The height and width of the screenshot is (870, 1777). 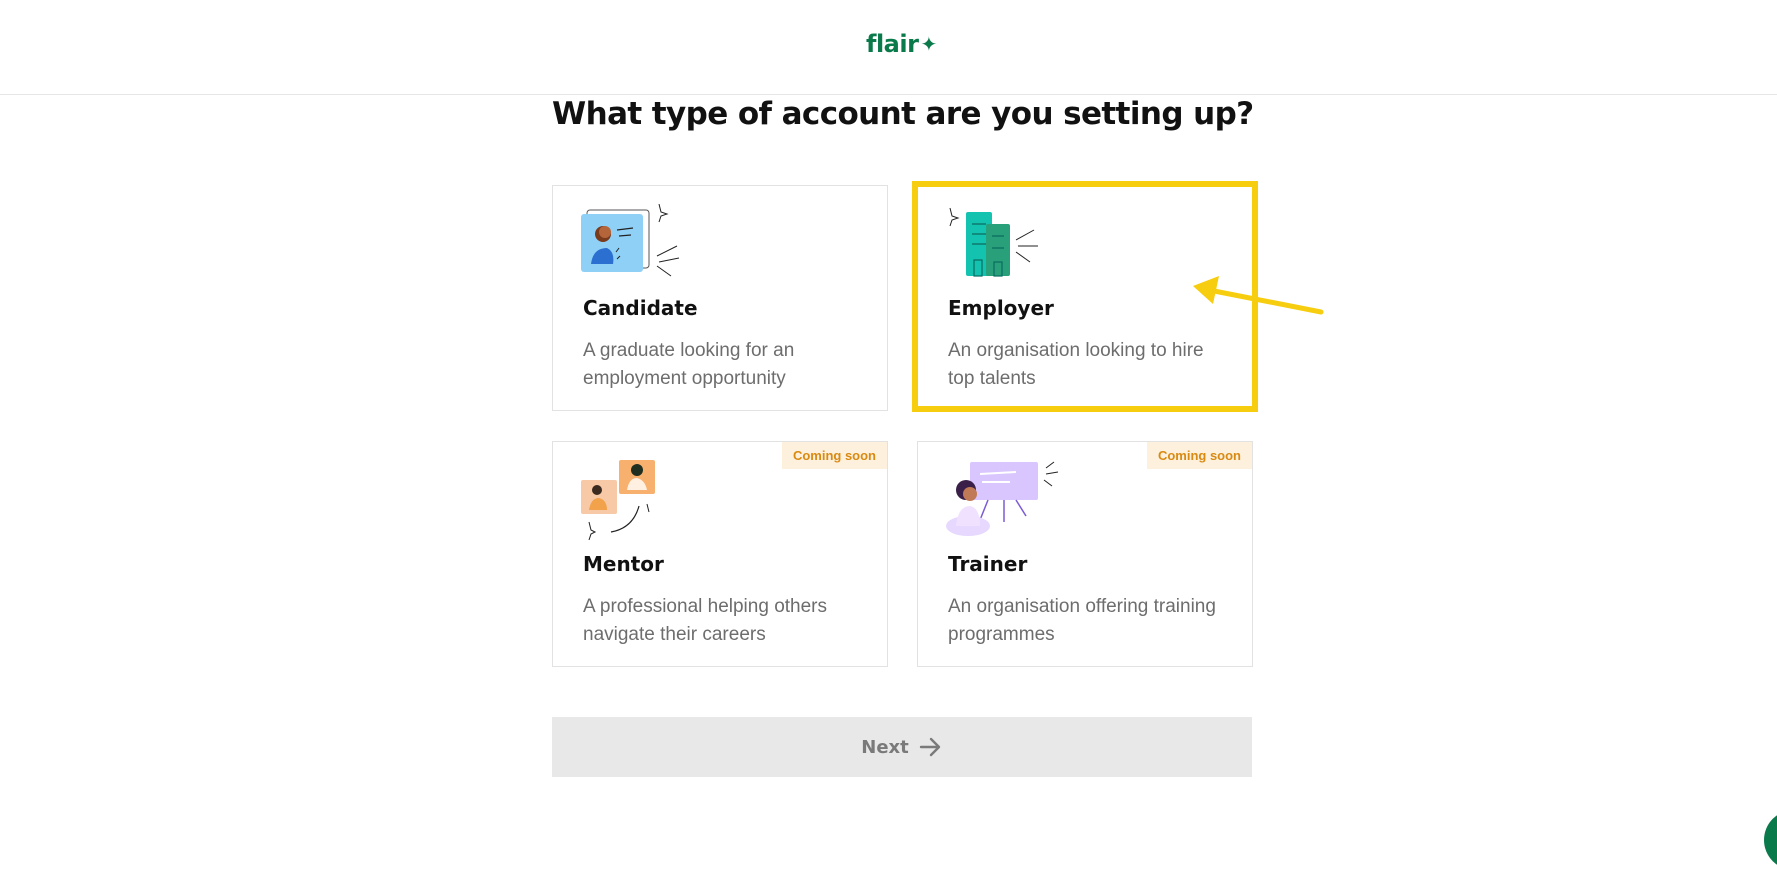 What do you see at coordinates (928, 44) in the screenshot?
I see `sparkle-icon: ✦` at bounding box center [928, 44].